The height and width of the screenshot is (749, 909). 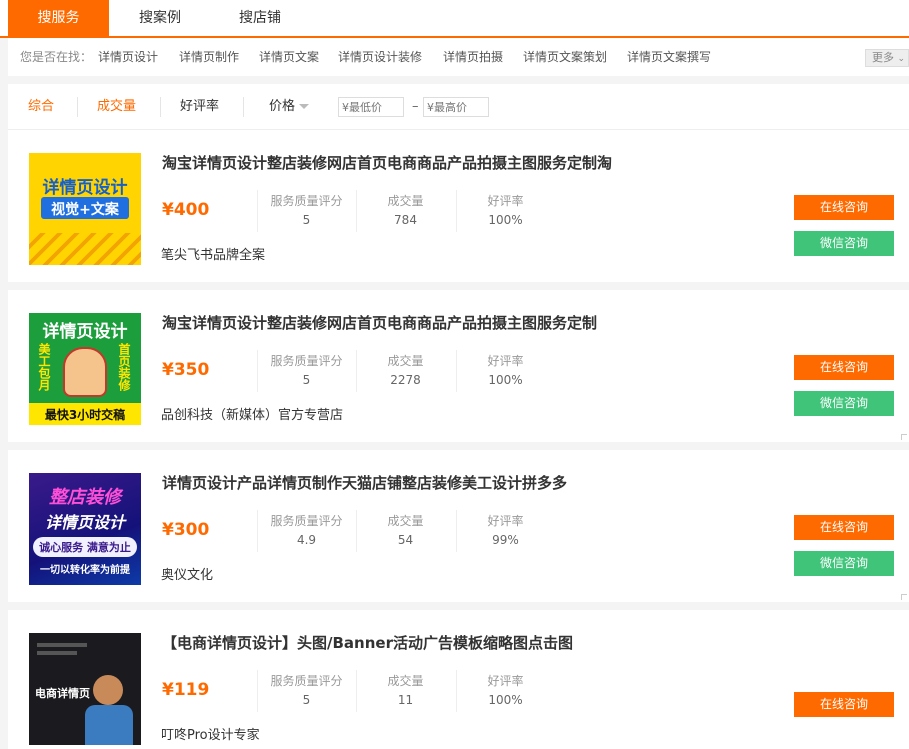 I want to click on service-title: 淘宝详情页设计整店装修网店首页电商商品产品拍摄主图服务定制, so click(x=379, y=322).